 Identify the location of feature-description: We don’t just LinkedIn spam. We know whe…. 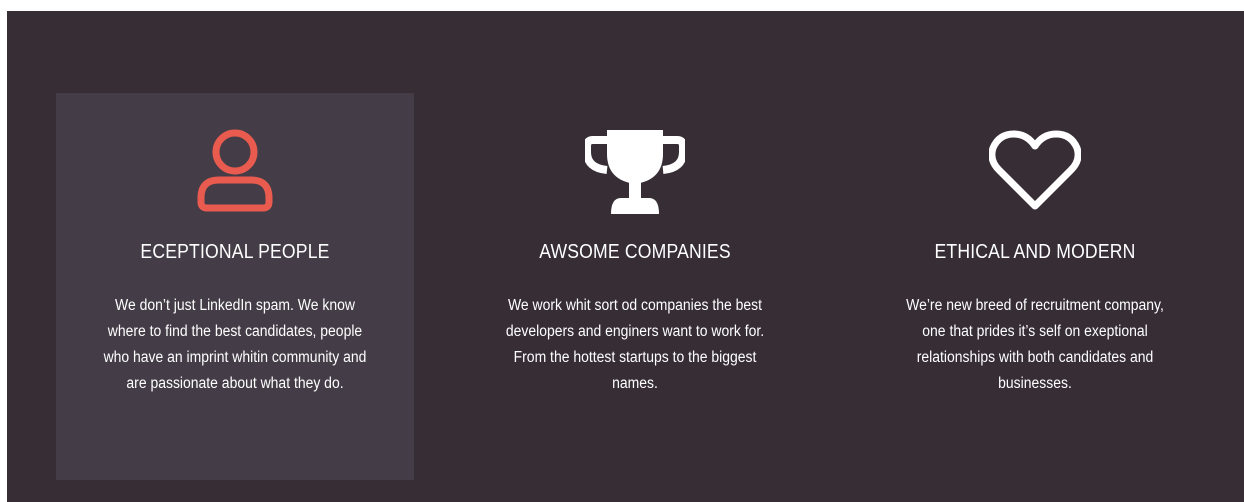
(235, 344).